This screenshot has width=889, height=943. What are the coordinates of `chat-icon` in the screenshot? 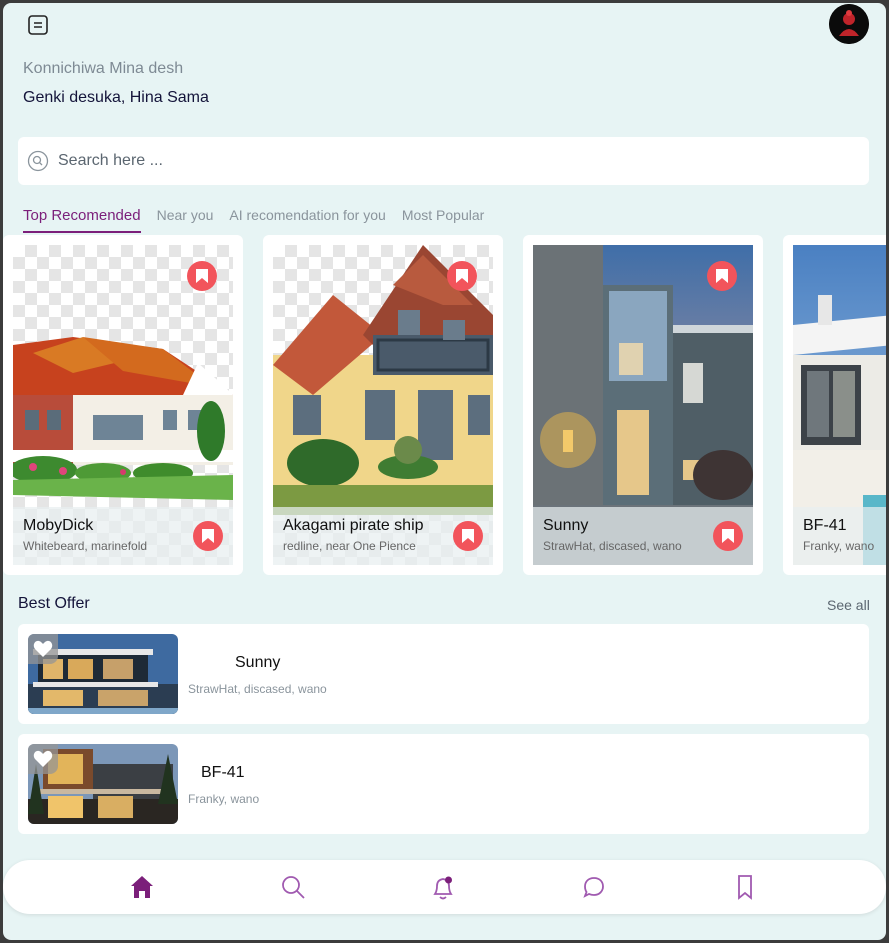 It's located at (594, 887).